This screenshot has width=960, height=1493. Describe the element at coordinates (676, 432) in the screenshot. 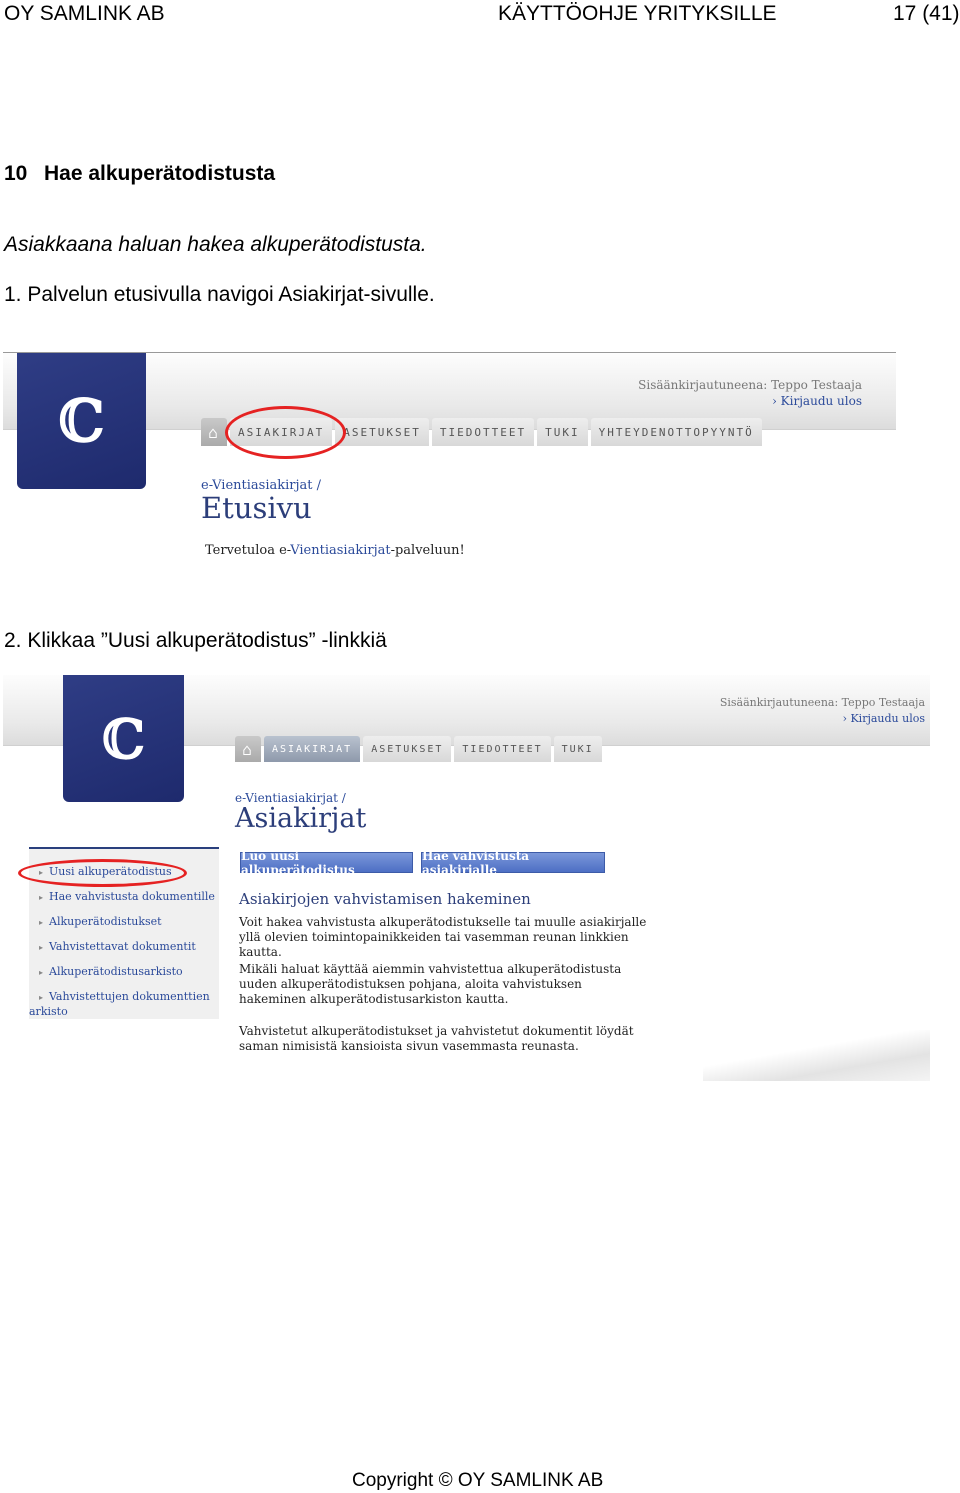

I see `tab-yhteydenottopyynto: YHTEYDENOTTOPYYNTÖ` at that location.